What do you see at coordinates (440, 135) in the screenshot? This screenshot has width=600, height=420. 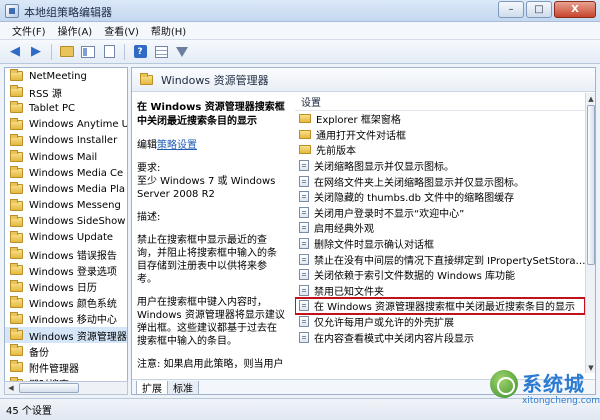 I see `list-folder-item: 通用打开文件对话框` at bounding box center [440, 135].